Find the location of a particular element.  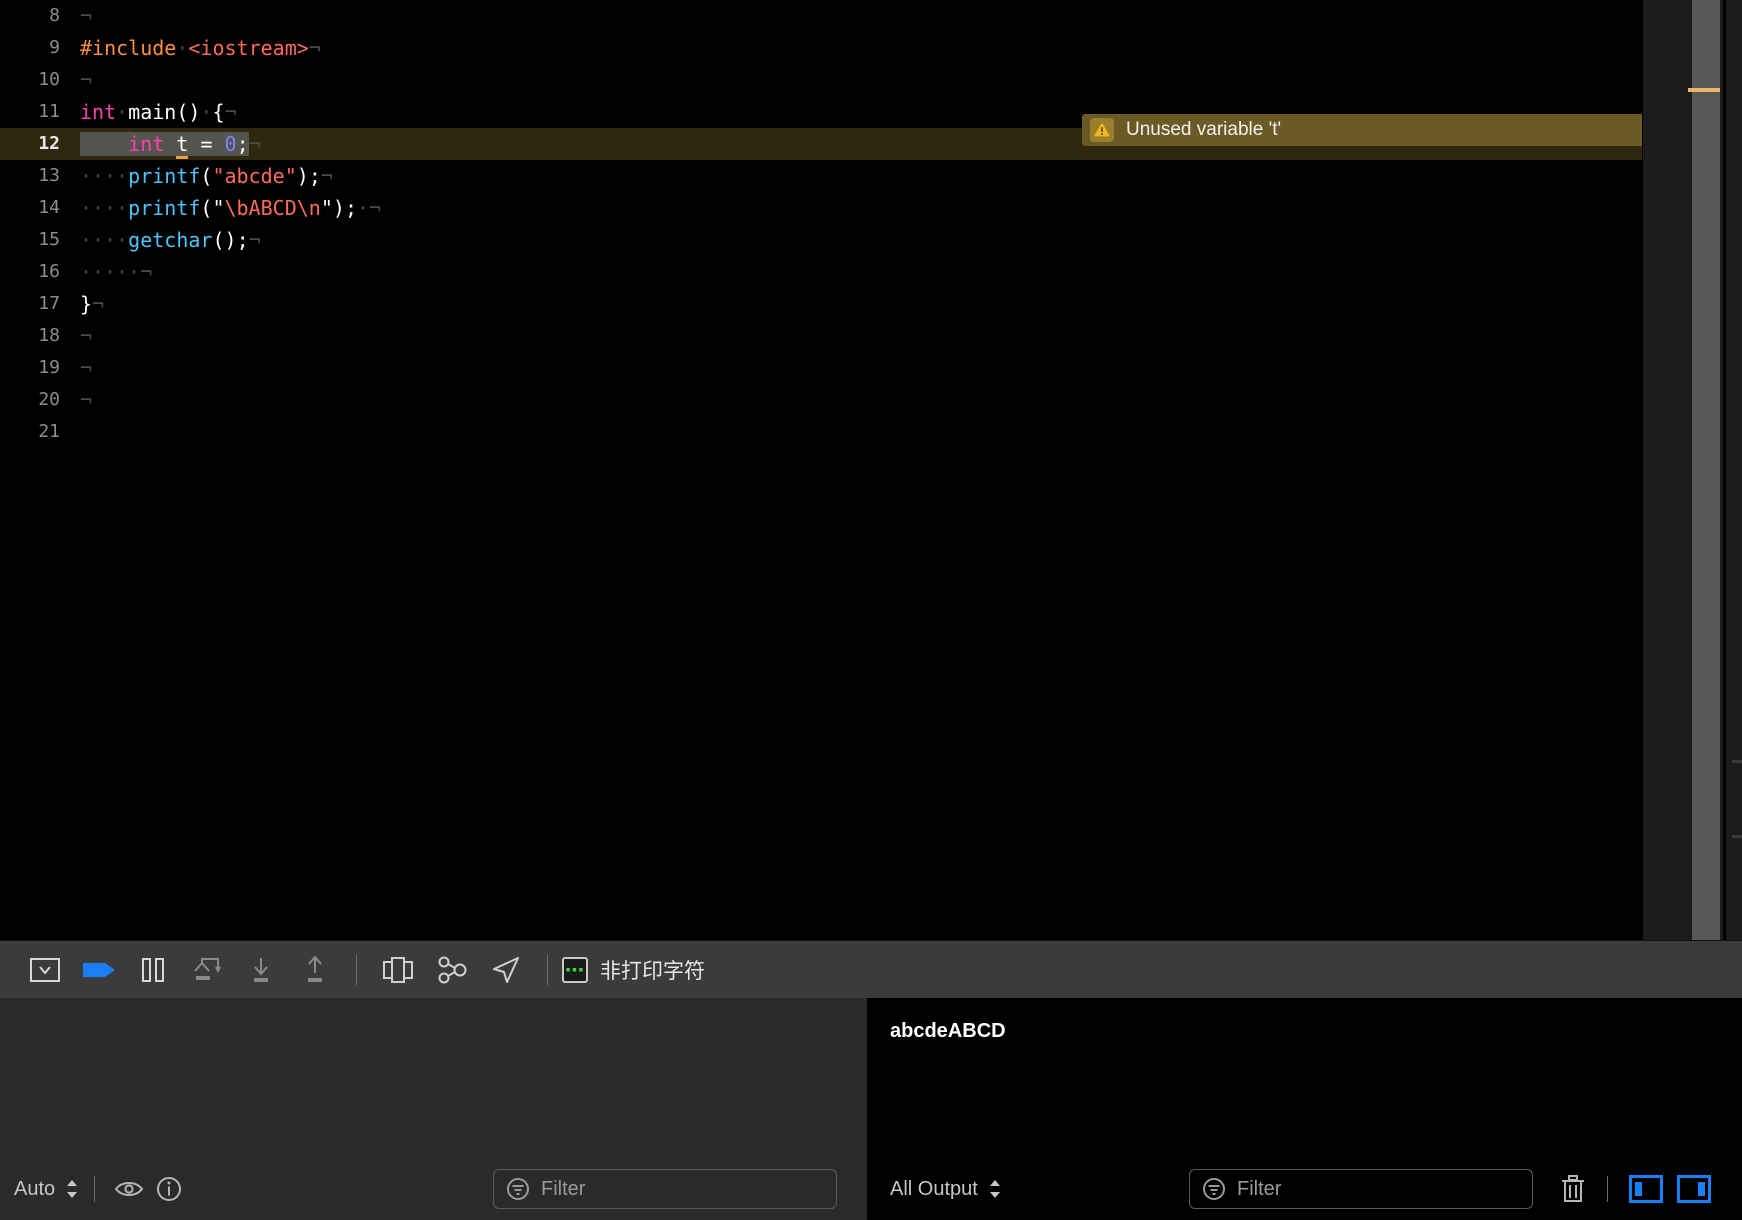

code-line: 18 ¬ is located at coordinates (821, 336).